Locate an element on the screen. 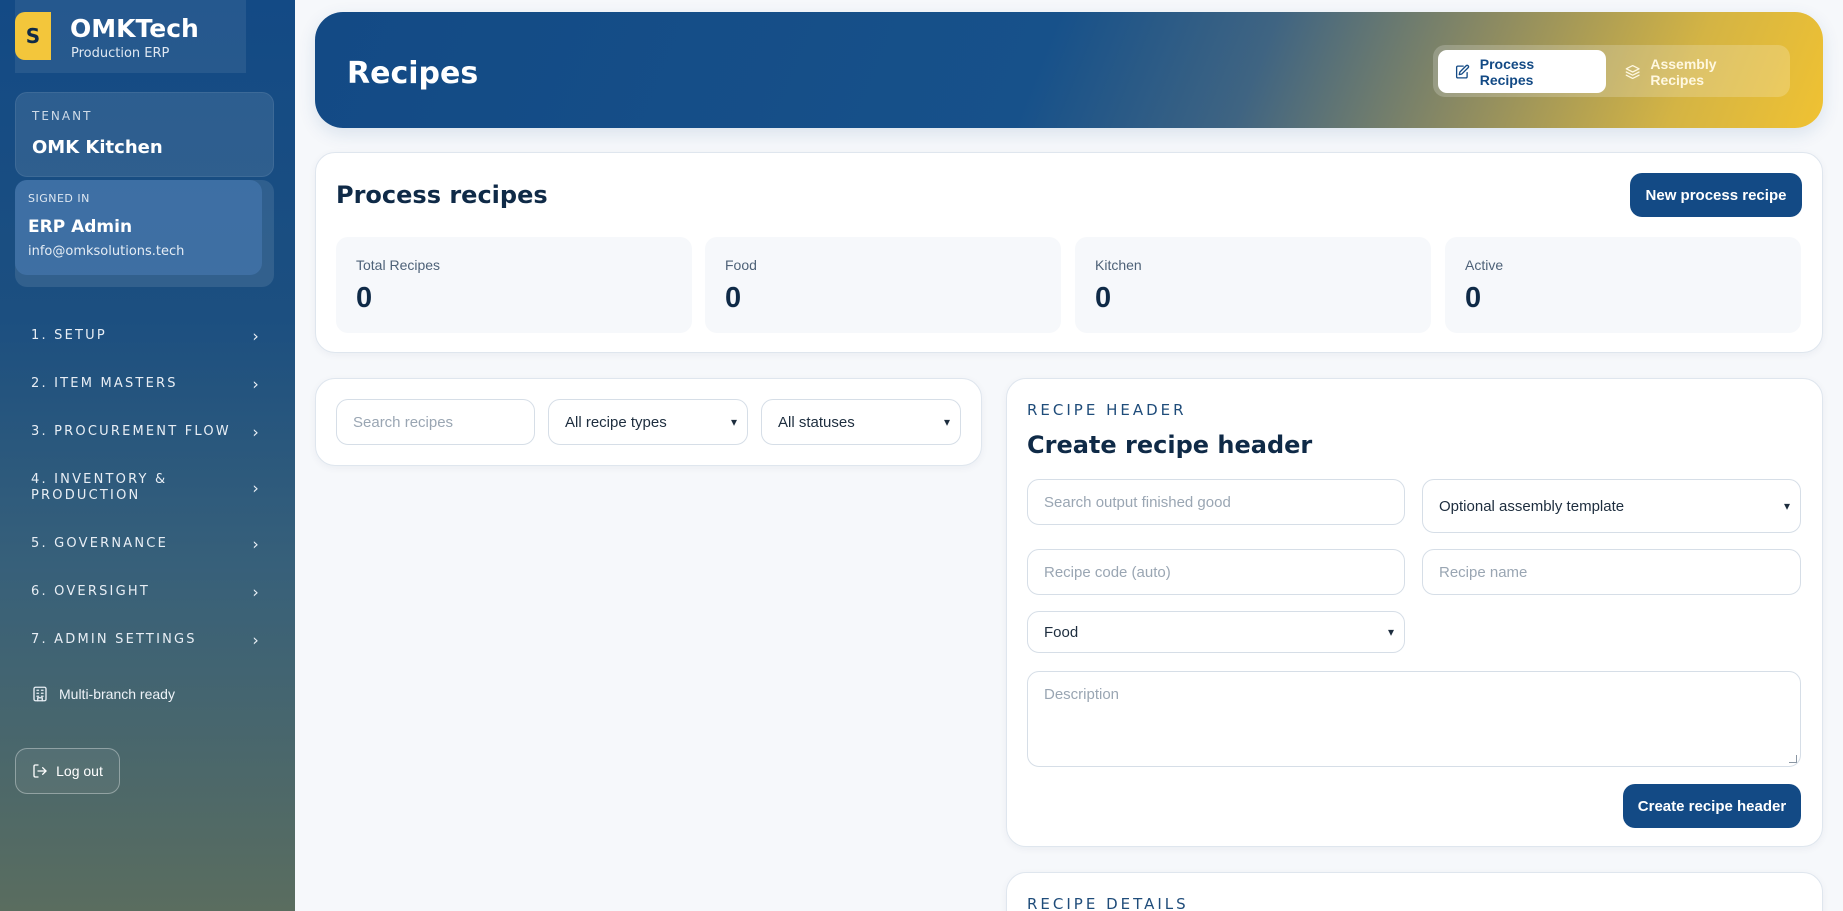  resize-handle is located at coordinates (1793, 759).